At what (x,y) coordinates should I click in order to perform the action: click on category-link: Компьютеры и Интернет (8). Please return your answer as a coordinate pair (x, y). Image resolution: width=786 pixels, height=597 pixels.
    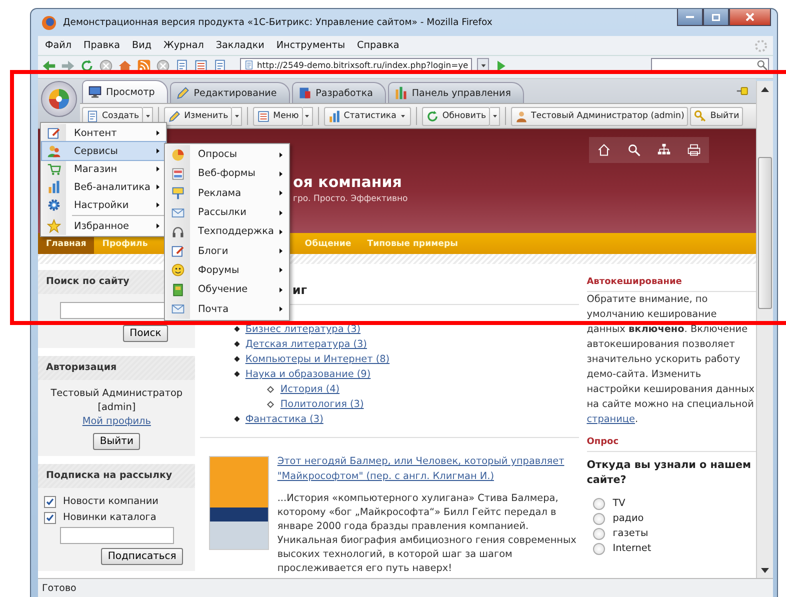
    Looking at the image, I should click on (317, 359).